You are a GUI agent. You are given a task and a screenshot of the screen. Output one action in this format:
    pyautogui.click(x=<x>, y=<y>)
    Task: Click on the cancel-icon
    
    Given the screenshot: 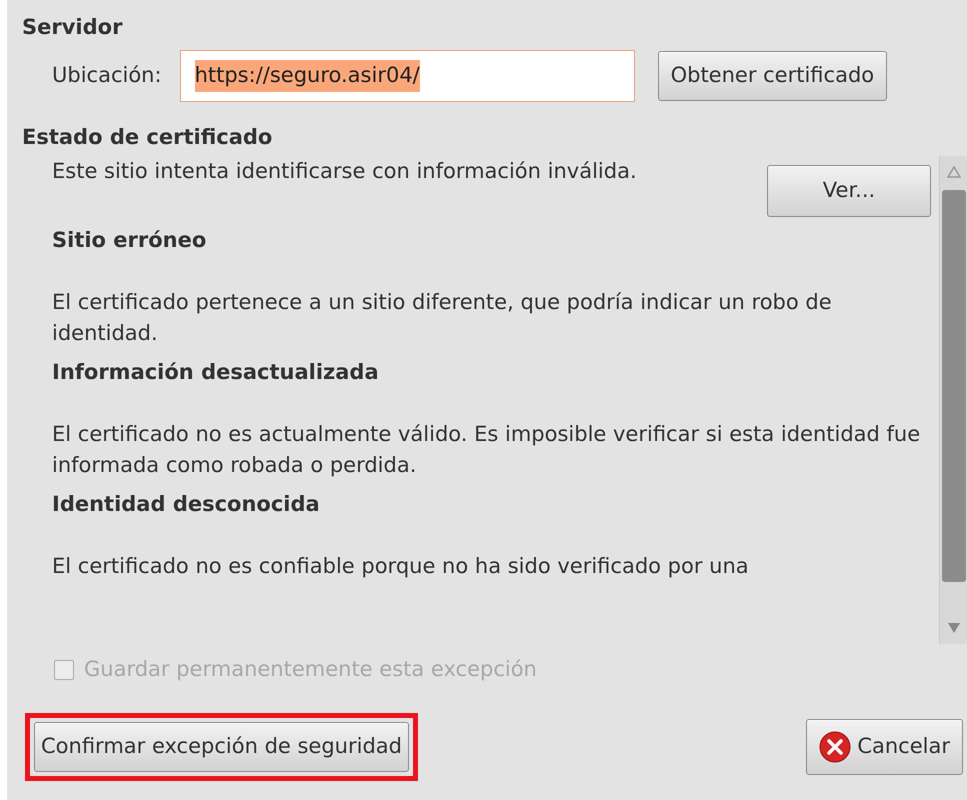 What is the action you would take?
    pyautogui.click(x=835, y=746)
    